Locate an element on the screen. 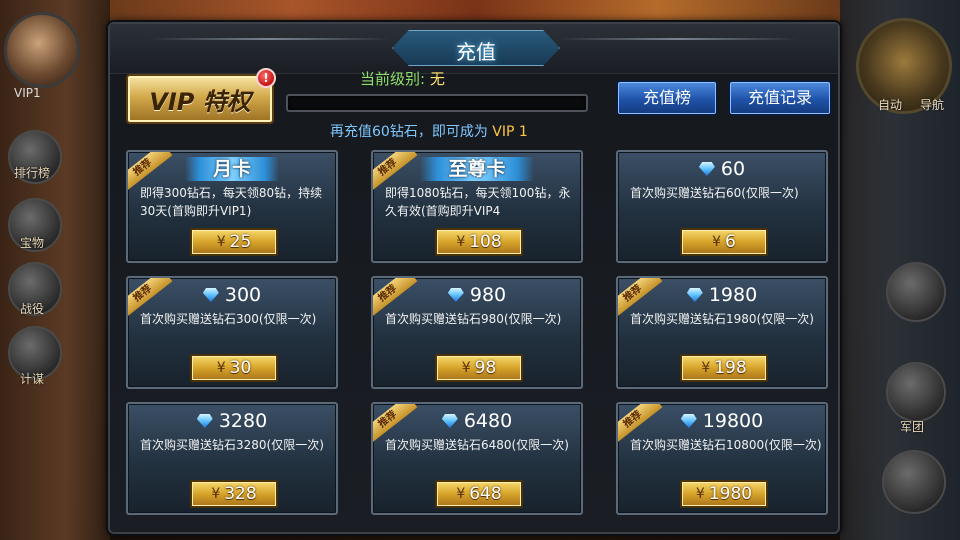  recharge-card: 推荐 至尊卡 即得1080钻石，每天领100钻，永久有效(首购即升VIP4 ¥108 is located at coordinates (477, 206).